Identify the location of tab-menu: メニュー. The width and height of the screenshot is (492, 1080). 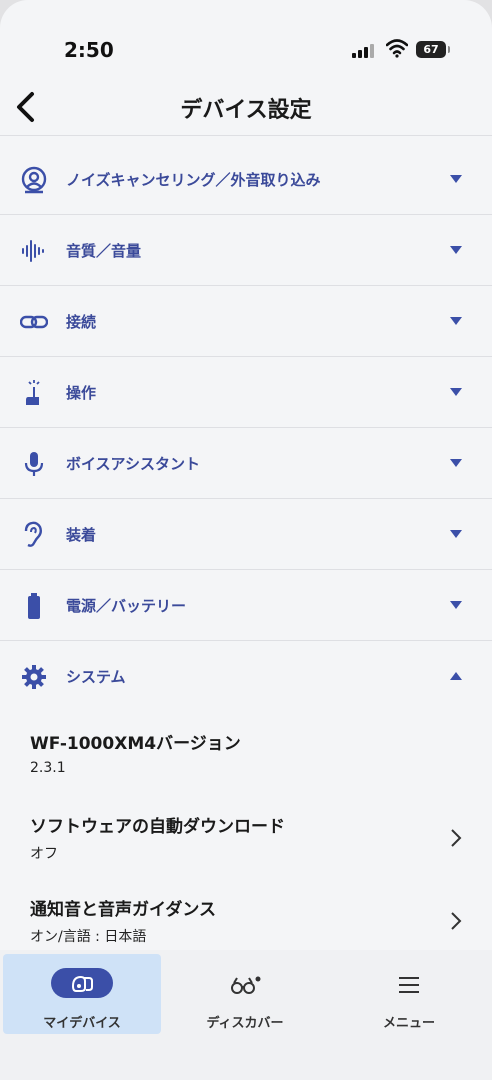
(409, 994).